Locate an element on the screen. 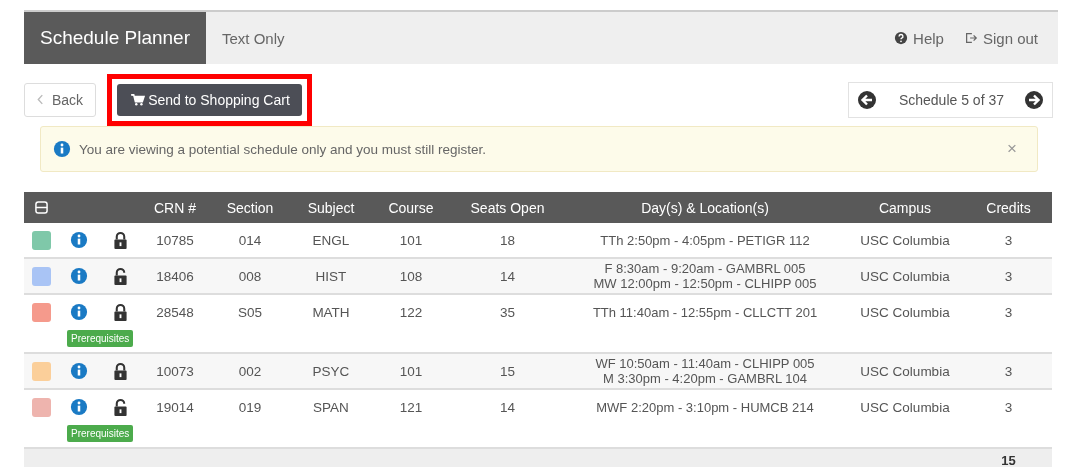  column-header: Section is located at coordinates (250, 207).